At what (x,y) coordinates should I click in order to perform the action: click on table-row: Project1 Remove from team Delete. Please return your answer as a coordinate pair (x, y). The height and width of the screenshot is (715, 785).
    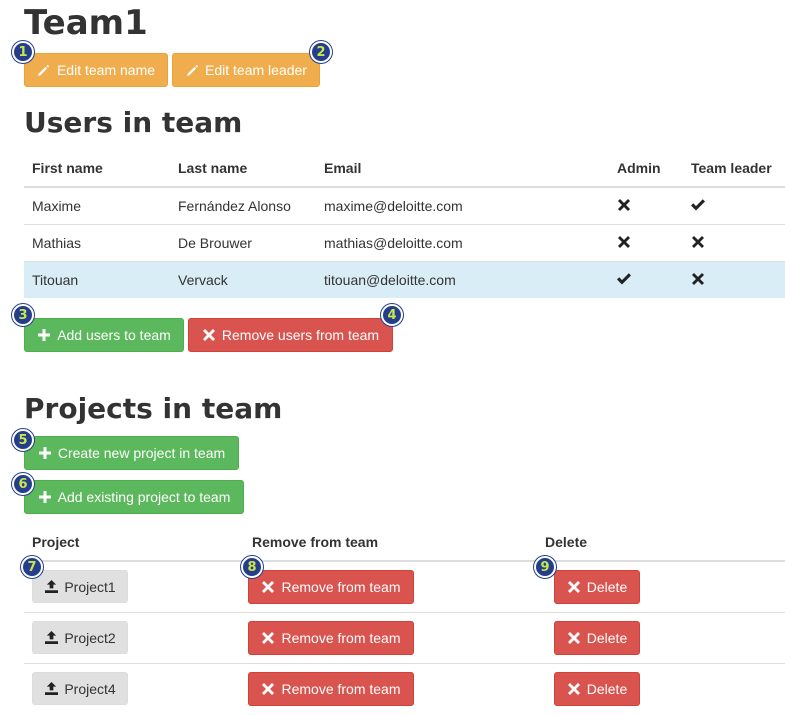
    Looking at the image, I should click on (404, 586).